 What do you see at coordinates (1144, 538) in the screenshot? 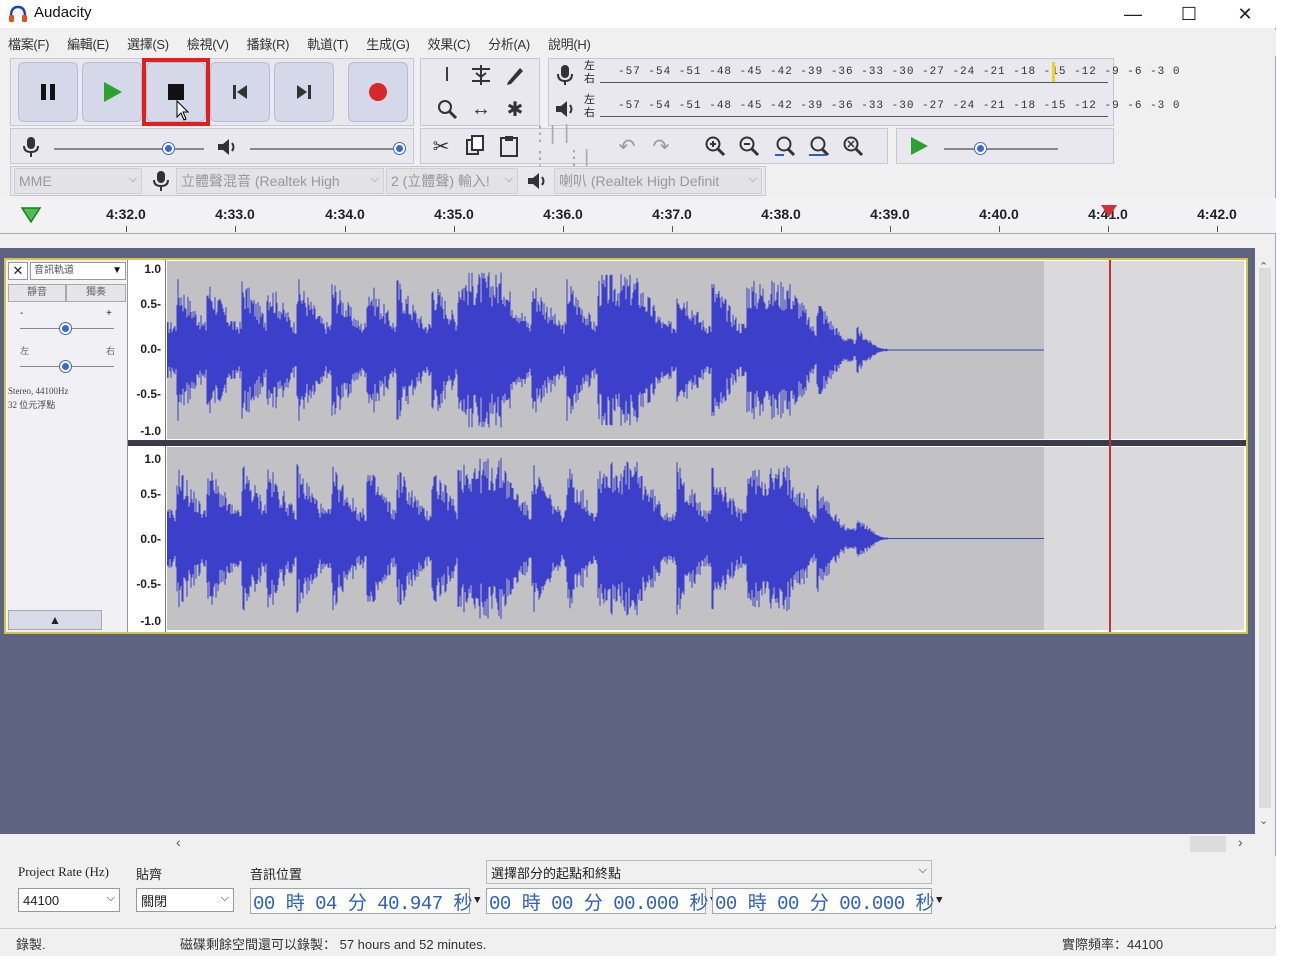
I see `right-channel-empty` at bounding box center [1144, 538].